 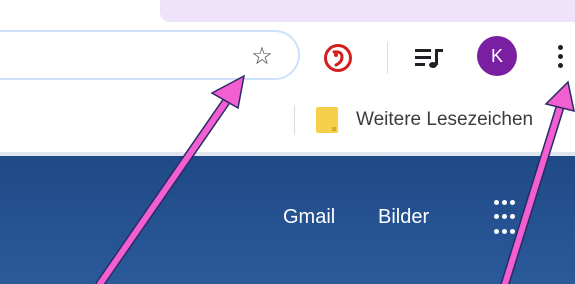 I want to click on arrow-to-menu, so click(x=537, y=182).